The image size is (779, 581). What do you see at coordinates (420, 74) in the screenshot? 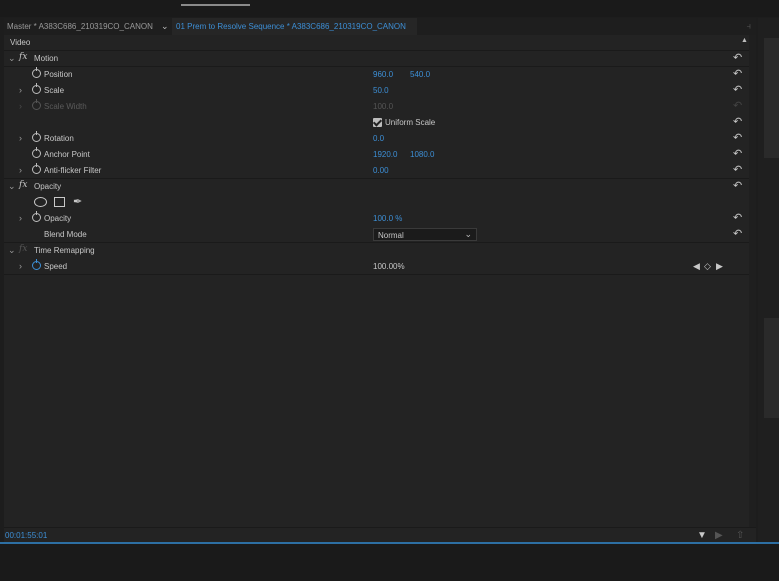
I see `position-y-value: 540.0` at bounding box center [420, 74].